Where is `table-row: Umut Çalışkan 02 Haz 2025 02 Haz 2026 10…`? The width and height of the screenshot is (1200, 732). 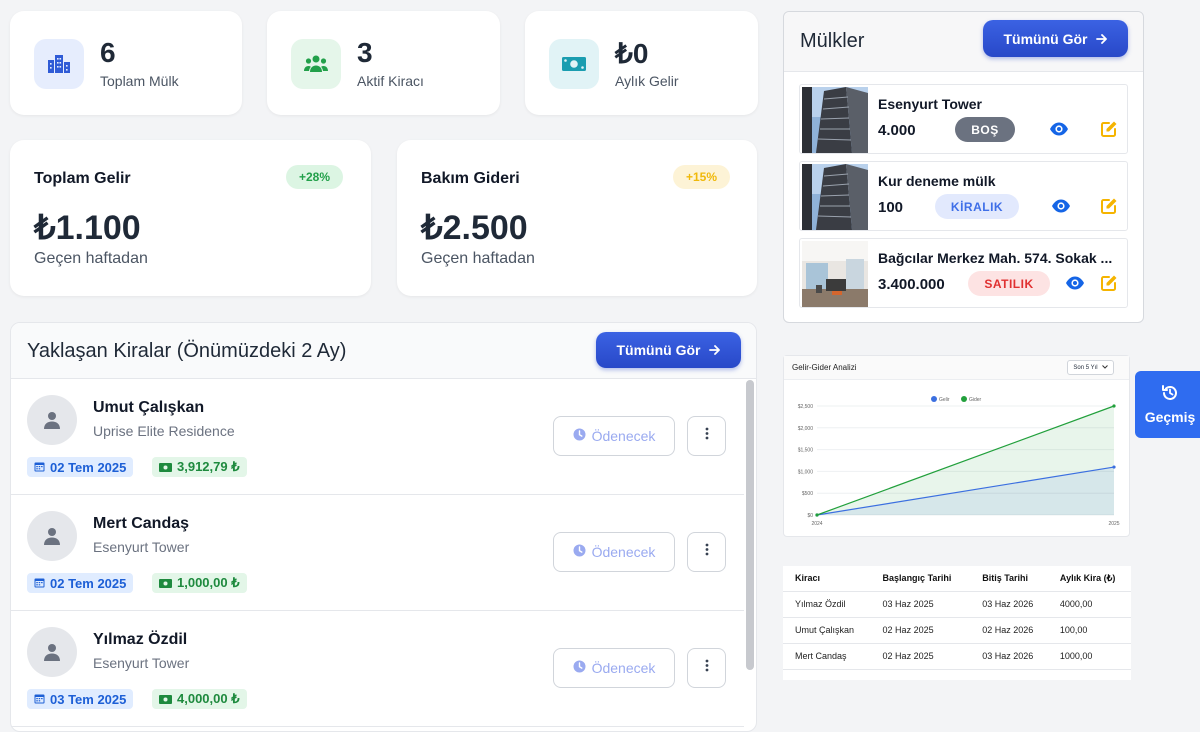 table-row: Umut Çalışkan 02 Haz 2025 02 Haz 2026 10… is located at coordinates (957, 630).